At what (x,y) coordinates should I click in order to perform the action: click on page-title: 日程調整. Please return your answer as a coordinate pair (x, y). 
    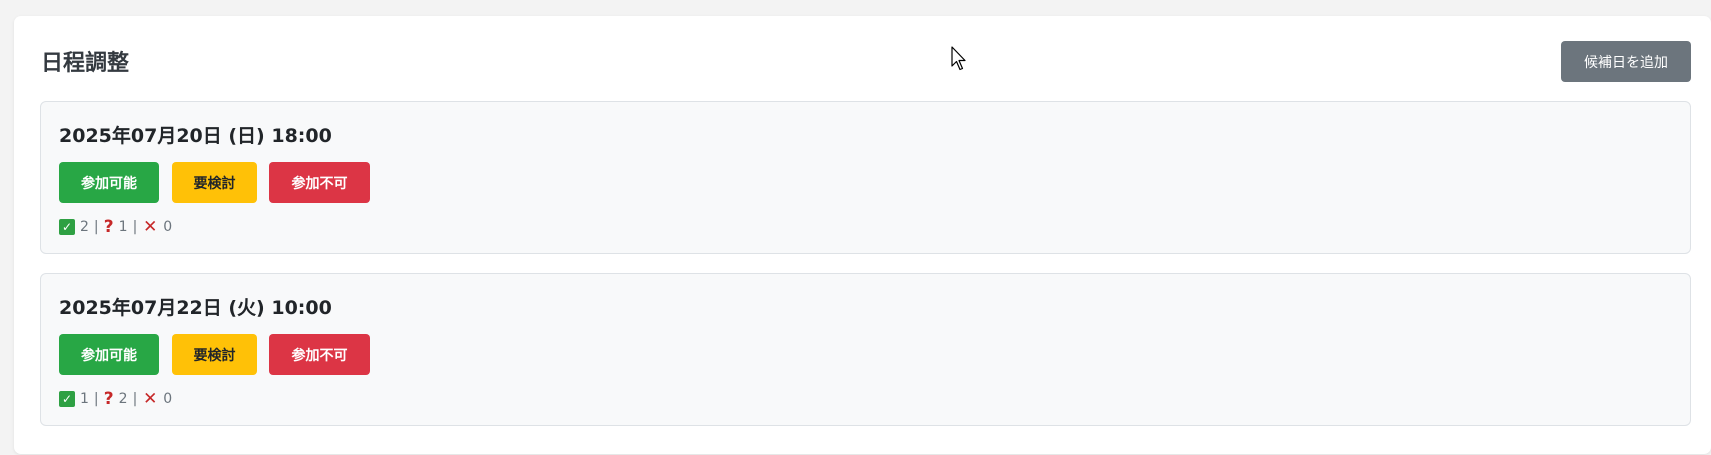
    Looking at the image, I should click on (85, 63).